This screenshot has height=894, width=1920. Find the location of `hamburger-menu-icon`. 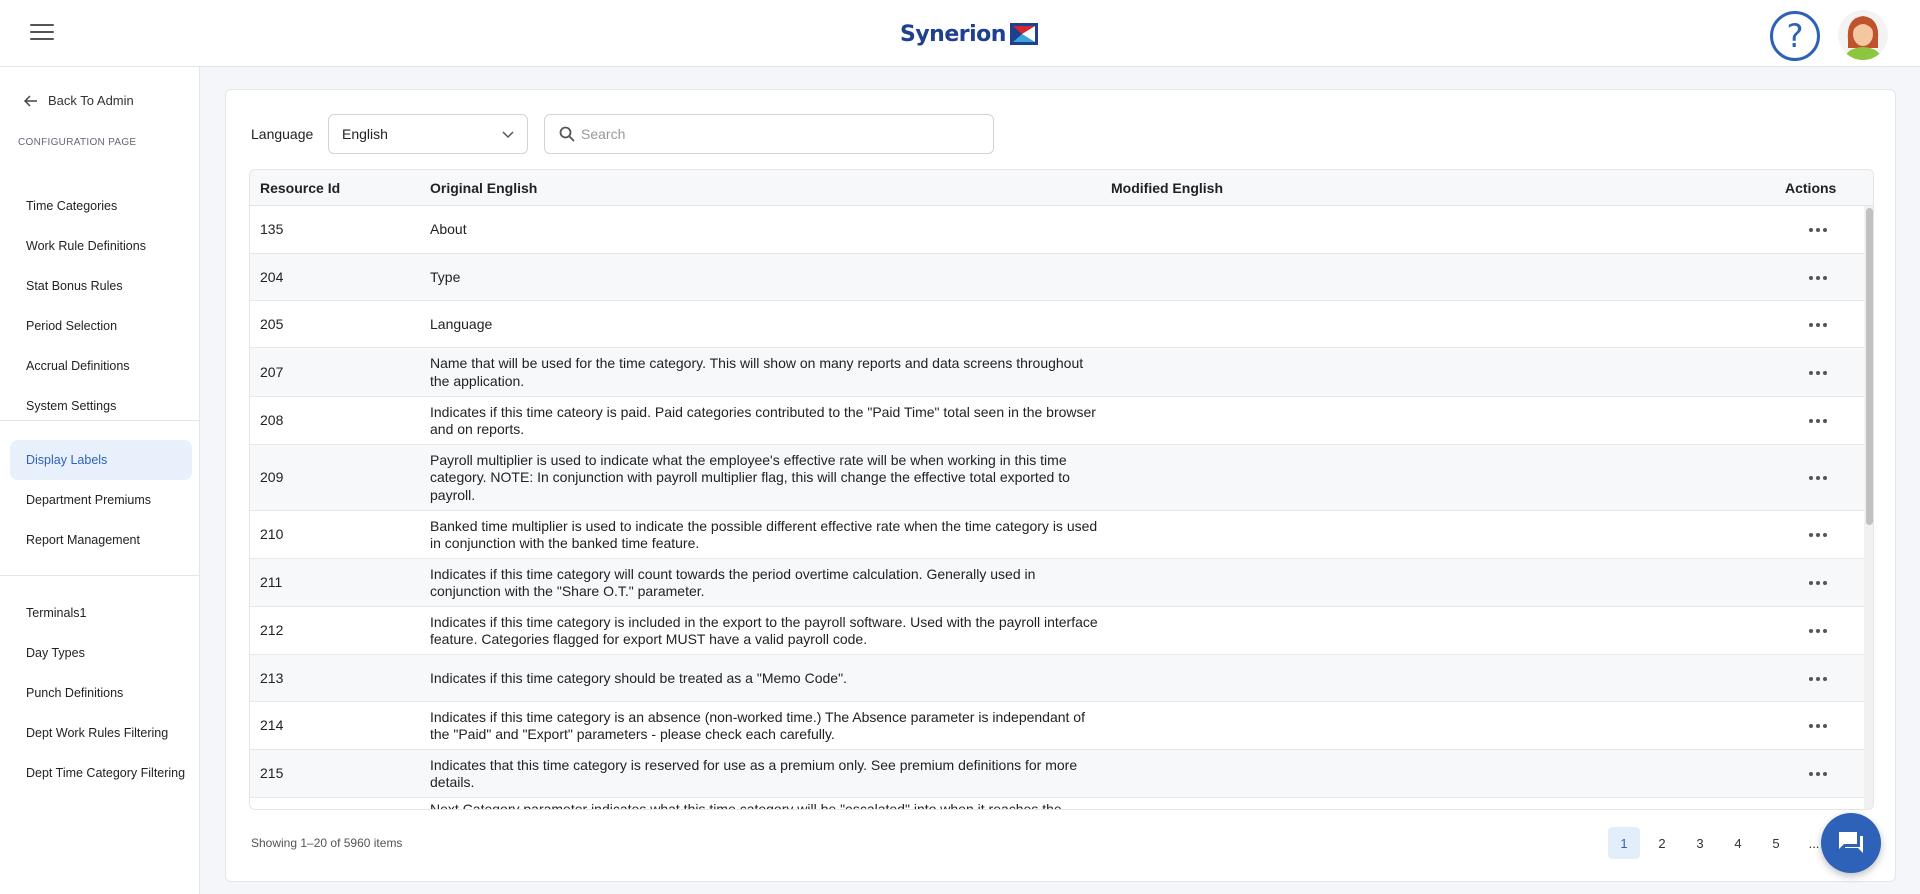

hamburger-menu-icon is located at coordinates (42, 34).